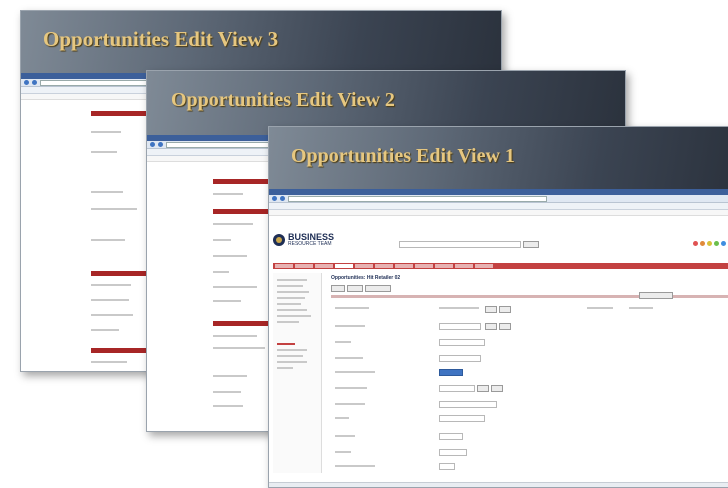  I want to click on global-search-input, so click(460, 244).